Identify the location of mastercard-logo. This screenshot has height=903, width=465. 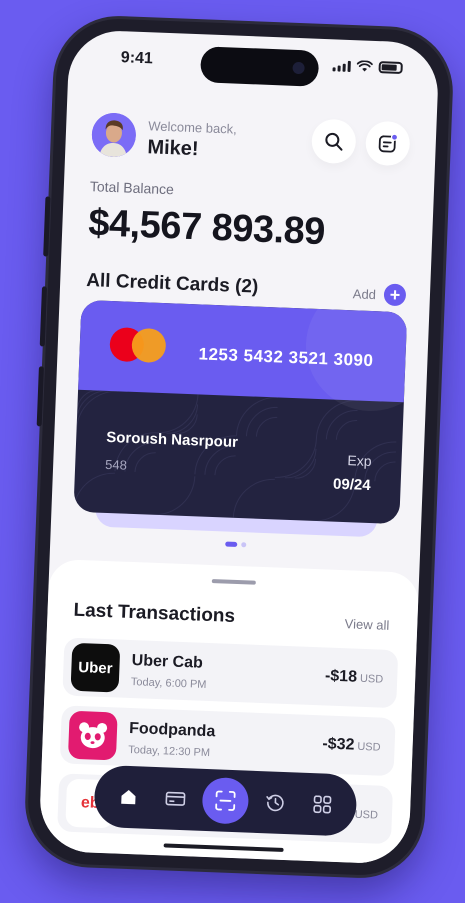
(138, 345).